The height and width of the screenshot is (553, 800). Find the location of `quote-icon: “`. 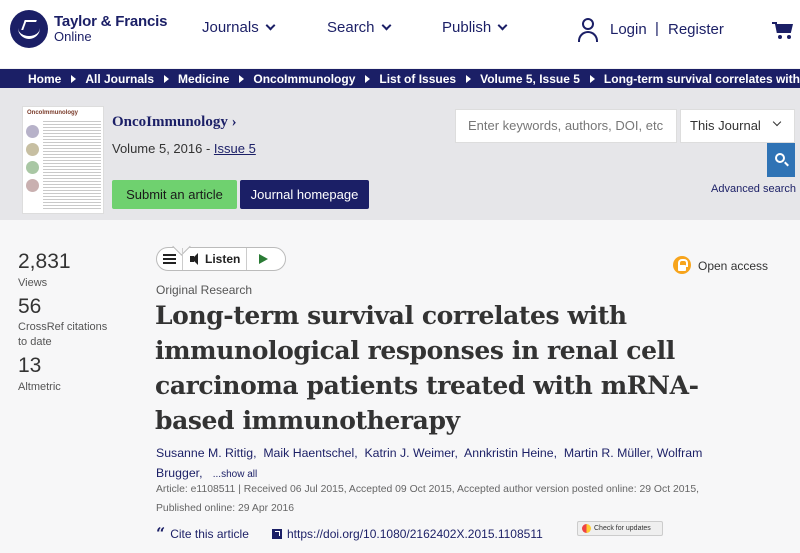

quote-icon: “ is located at coordinates (161, 533).